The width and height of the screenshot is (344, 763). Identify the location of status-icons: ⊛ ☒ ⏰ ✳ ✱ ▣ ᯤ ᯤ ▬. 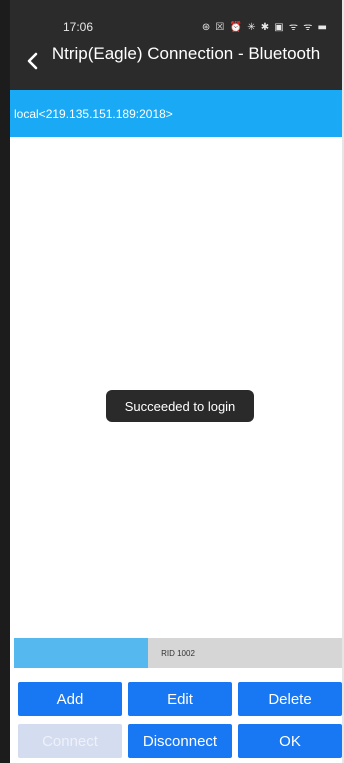
(264, 27).